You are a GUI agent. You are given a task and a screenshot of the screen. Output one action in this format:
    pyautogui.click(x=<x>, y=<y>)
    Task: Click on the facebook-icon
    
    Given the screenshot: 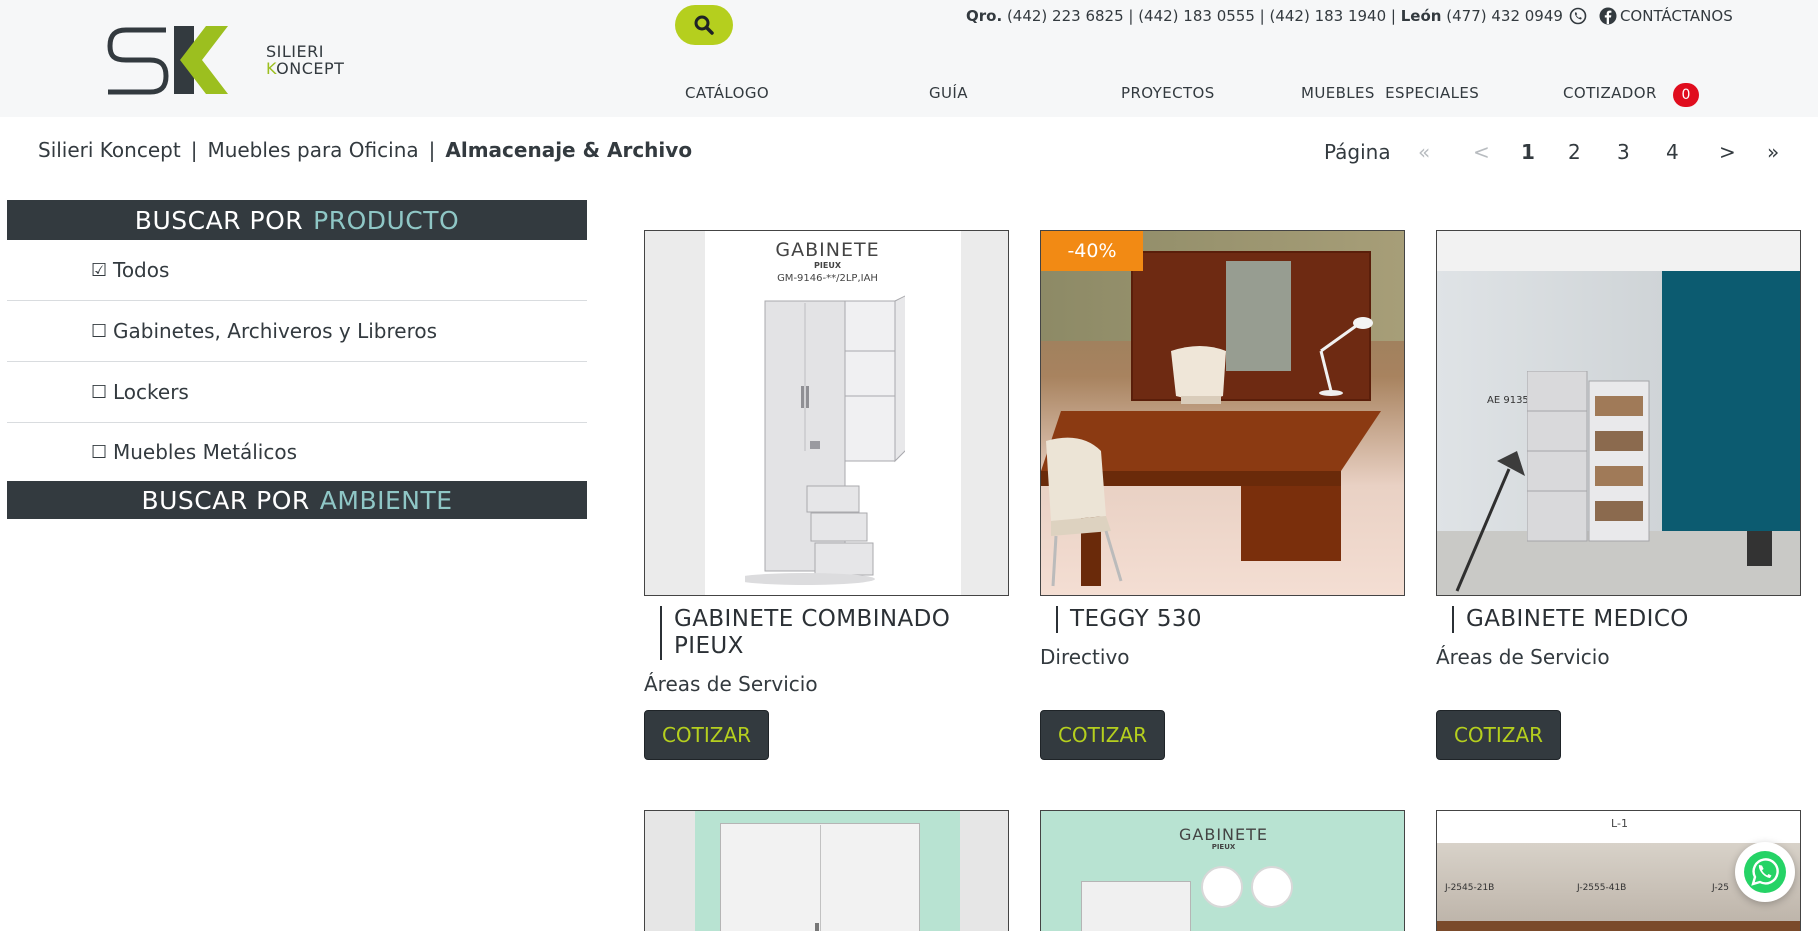 What is the action you would take?
    pyautogui.click(x=1608, y=16)
    